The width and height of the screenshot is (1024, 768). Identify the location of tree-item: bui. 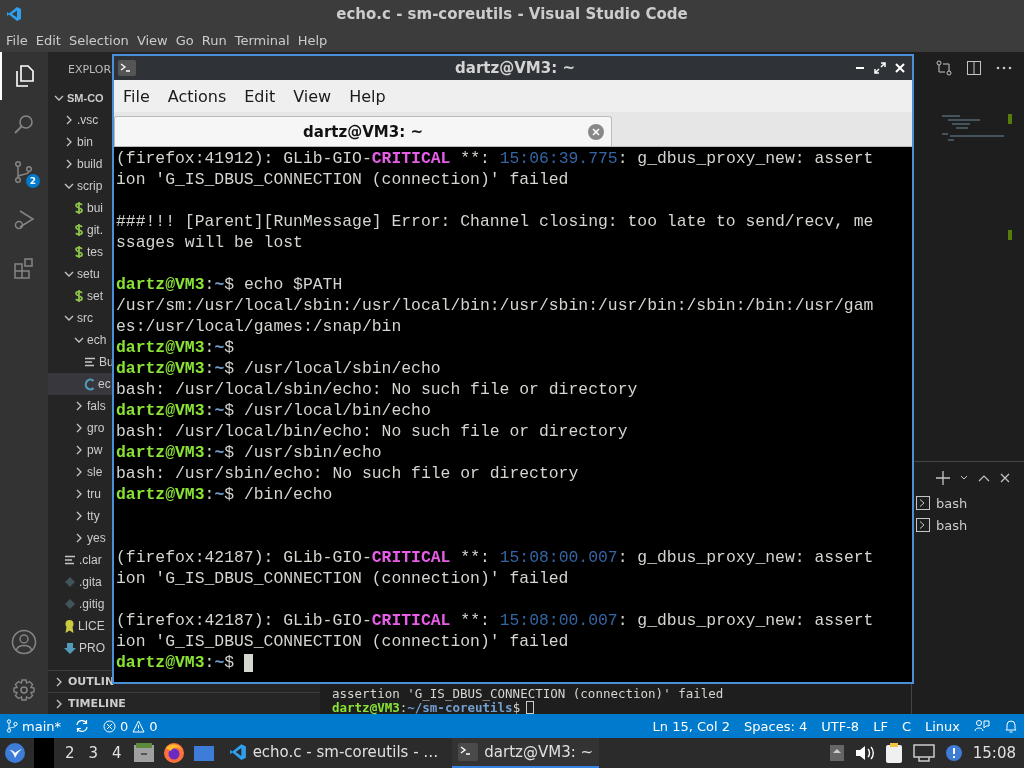
(80, 208).